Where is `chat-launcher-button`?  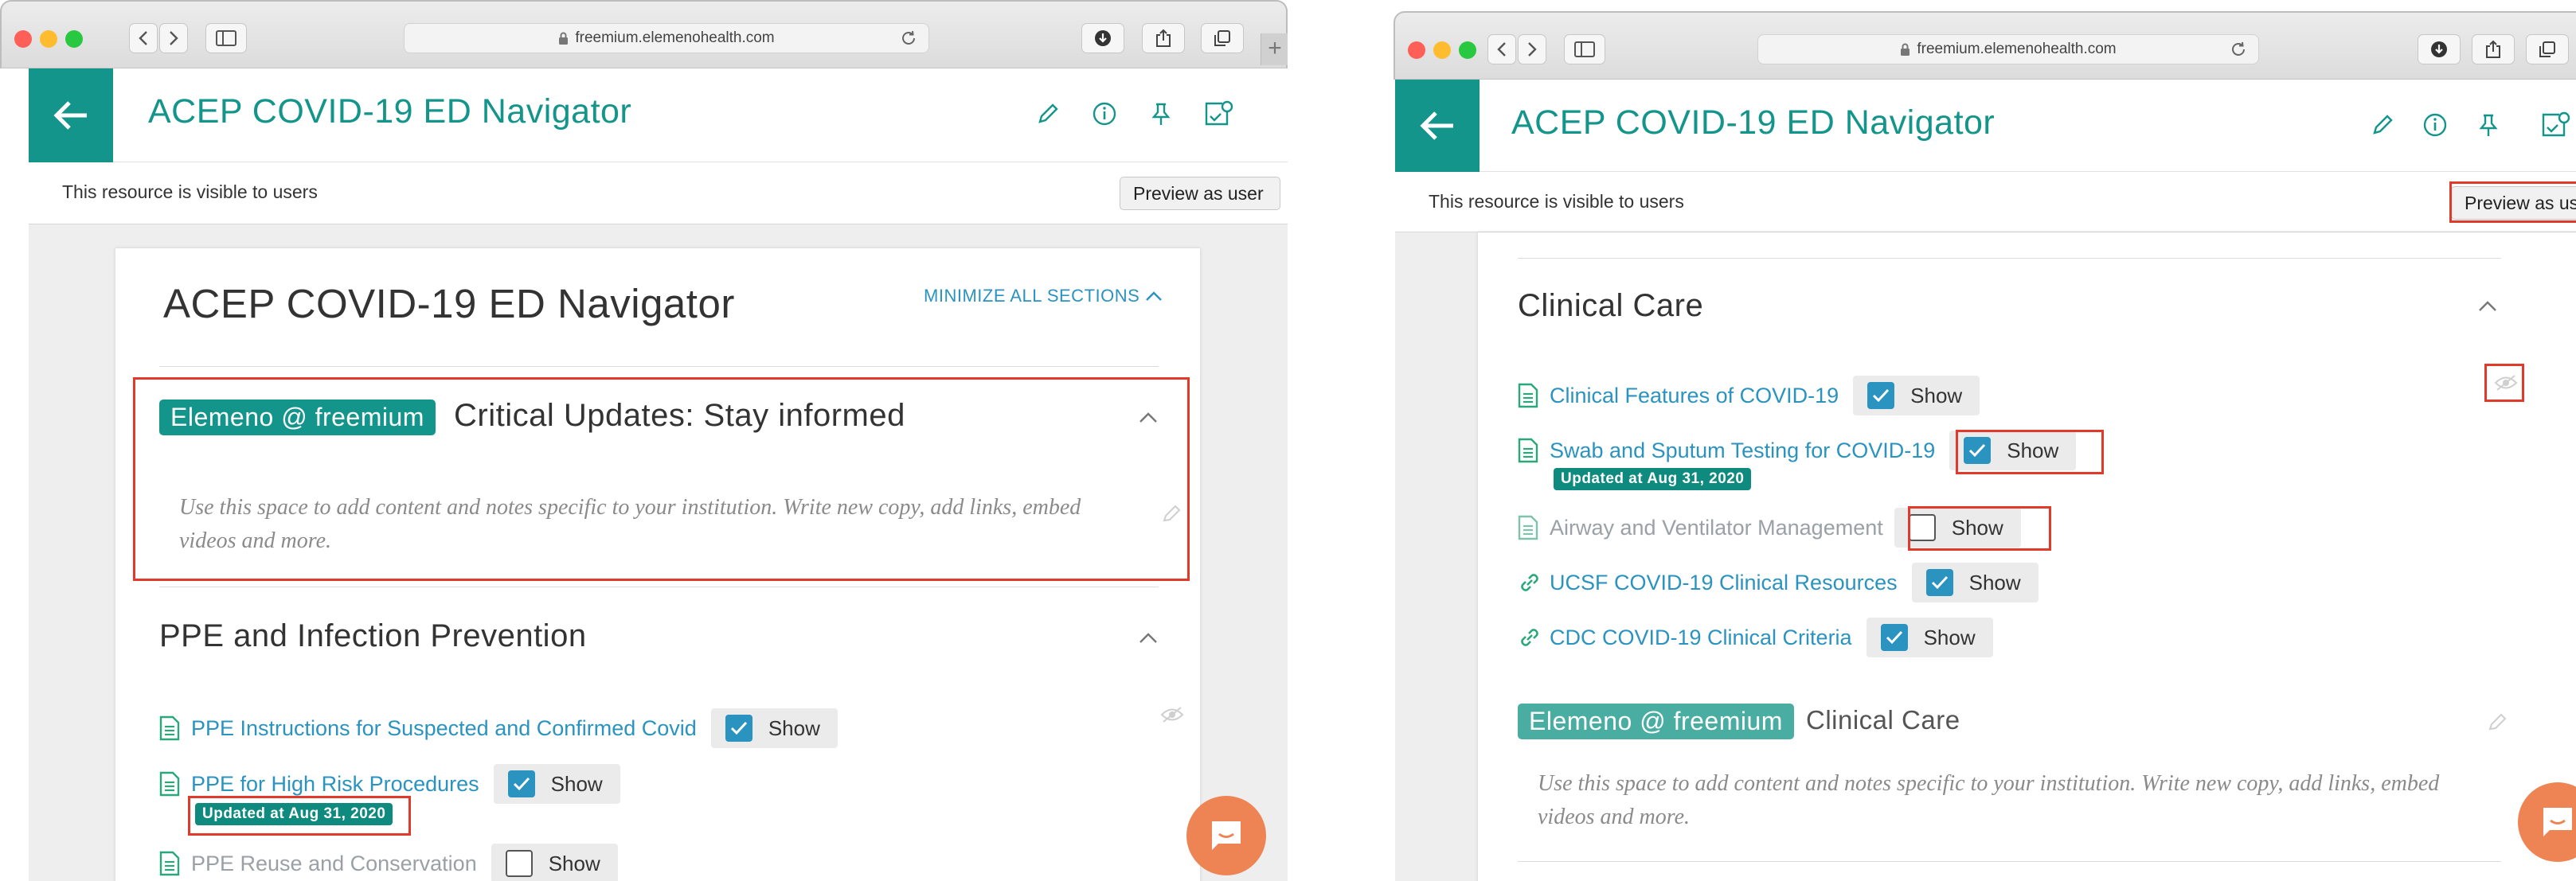
chat-launcher-button is located at coordinates (1226, 835).